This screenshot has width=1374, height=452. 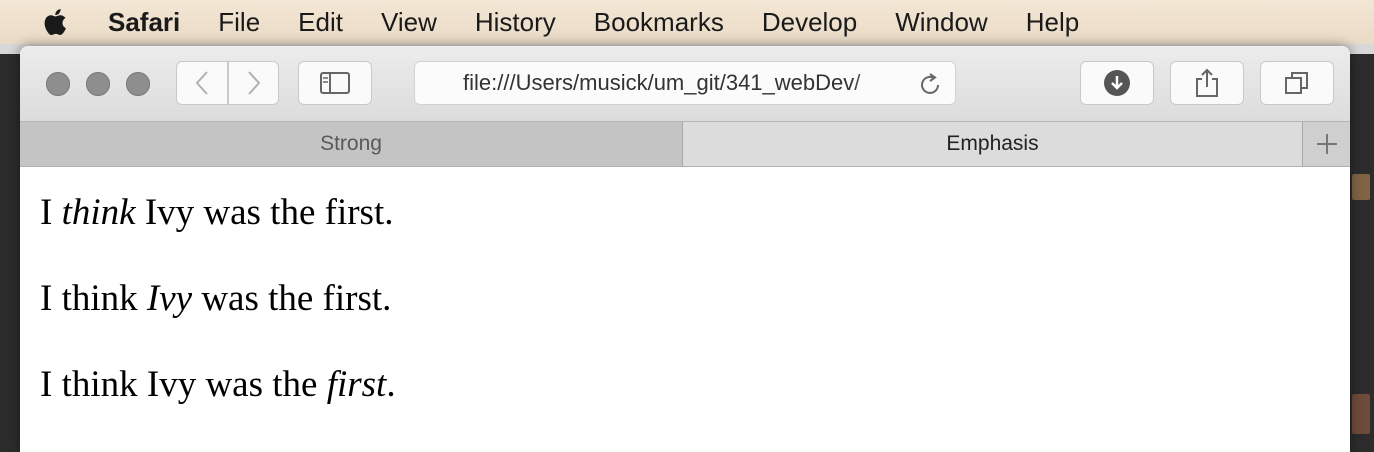 What do you see at coordinates (809, 22) in the screenshot?
I see `menu-develop: Develop` at bounding box center [809, 22].